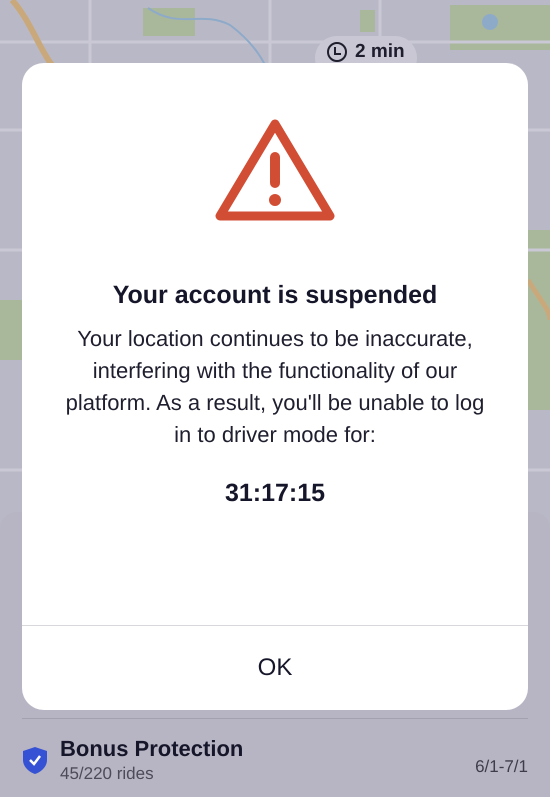  What do you see at coordinates (380, 52) in the screenshot?
I see `eta-text: 2 min` at bounding box center [380, 52].